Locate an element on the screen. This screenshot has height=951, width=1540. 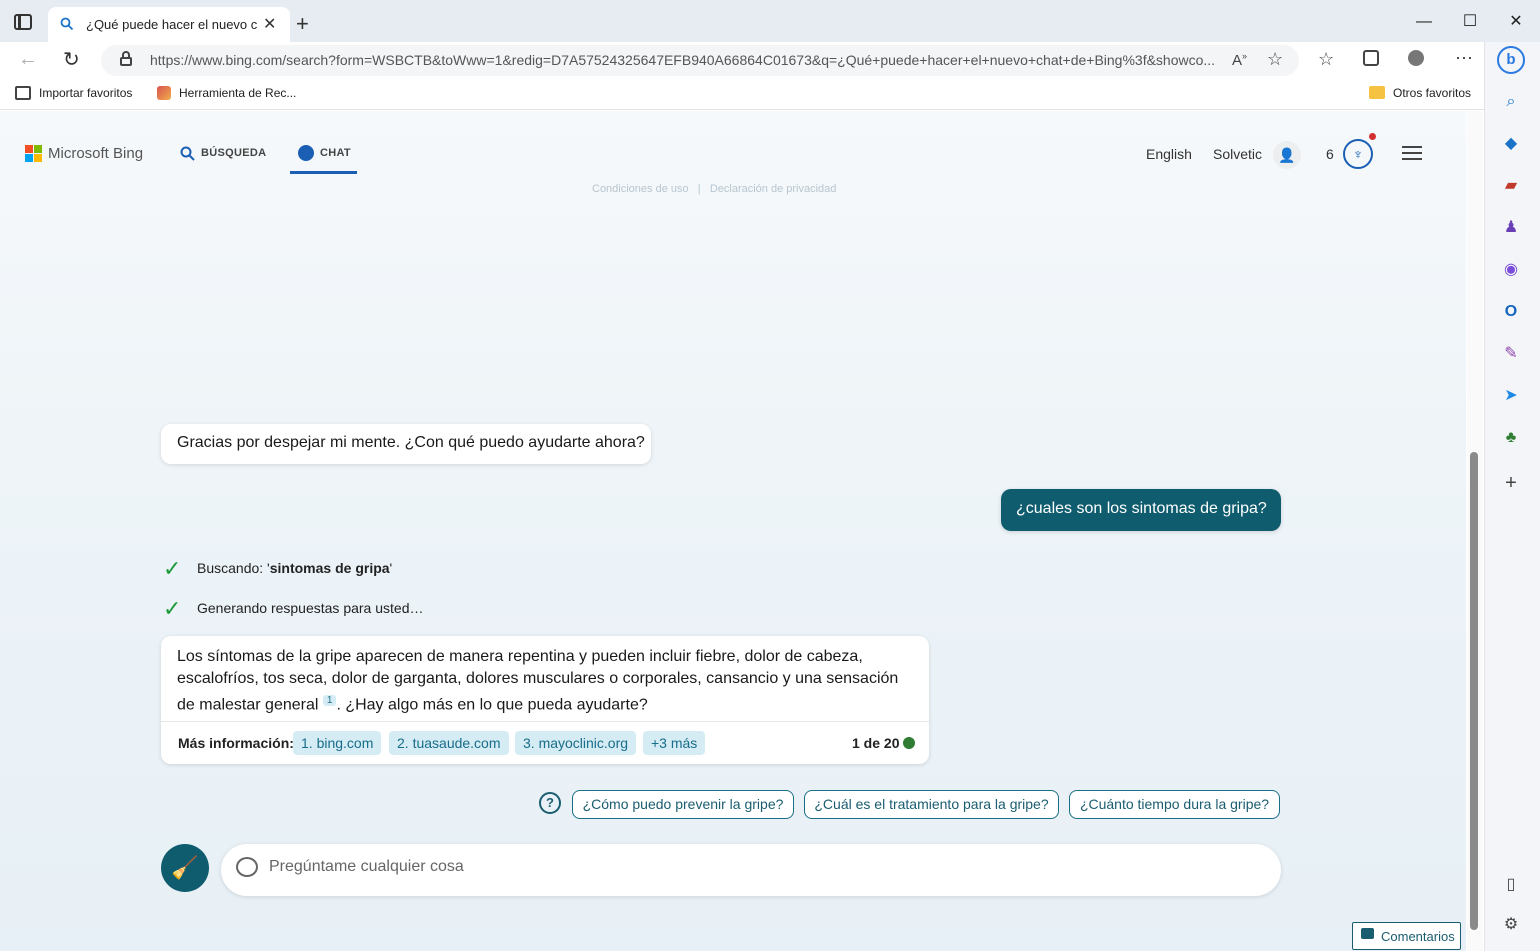
source-chip: 2. tuasaude.com is located at coordinates (449, 743).